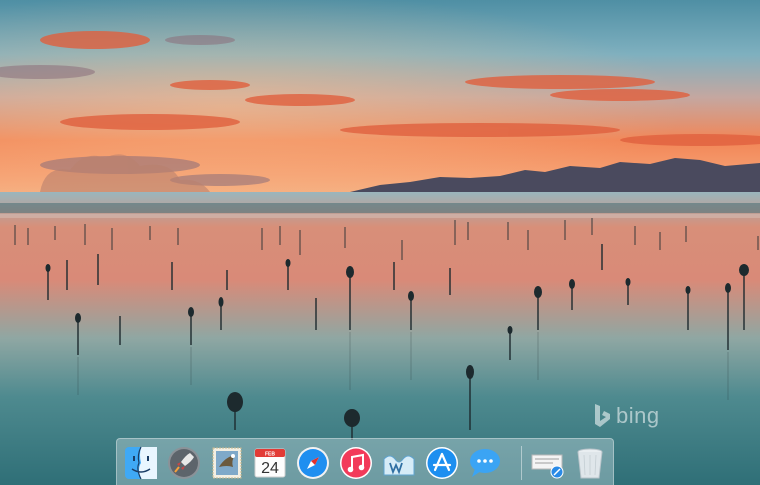 This screenshot has height=485, width=760. What do you see at coordinates (313, 463) in the screenshot?
I see `compass-icon` at bounding box center [313, 463].